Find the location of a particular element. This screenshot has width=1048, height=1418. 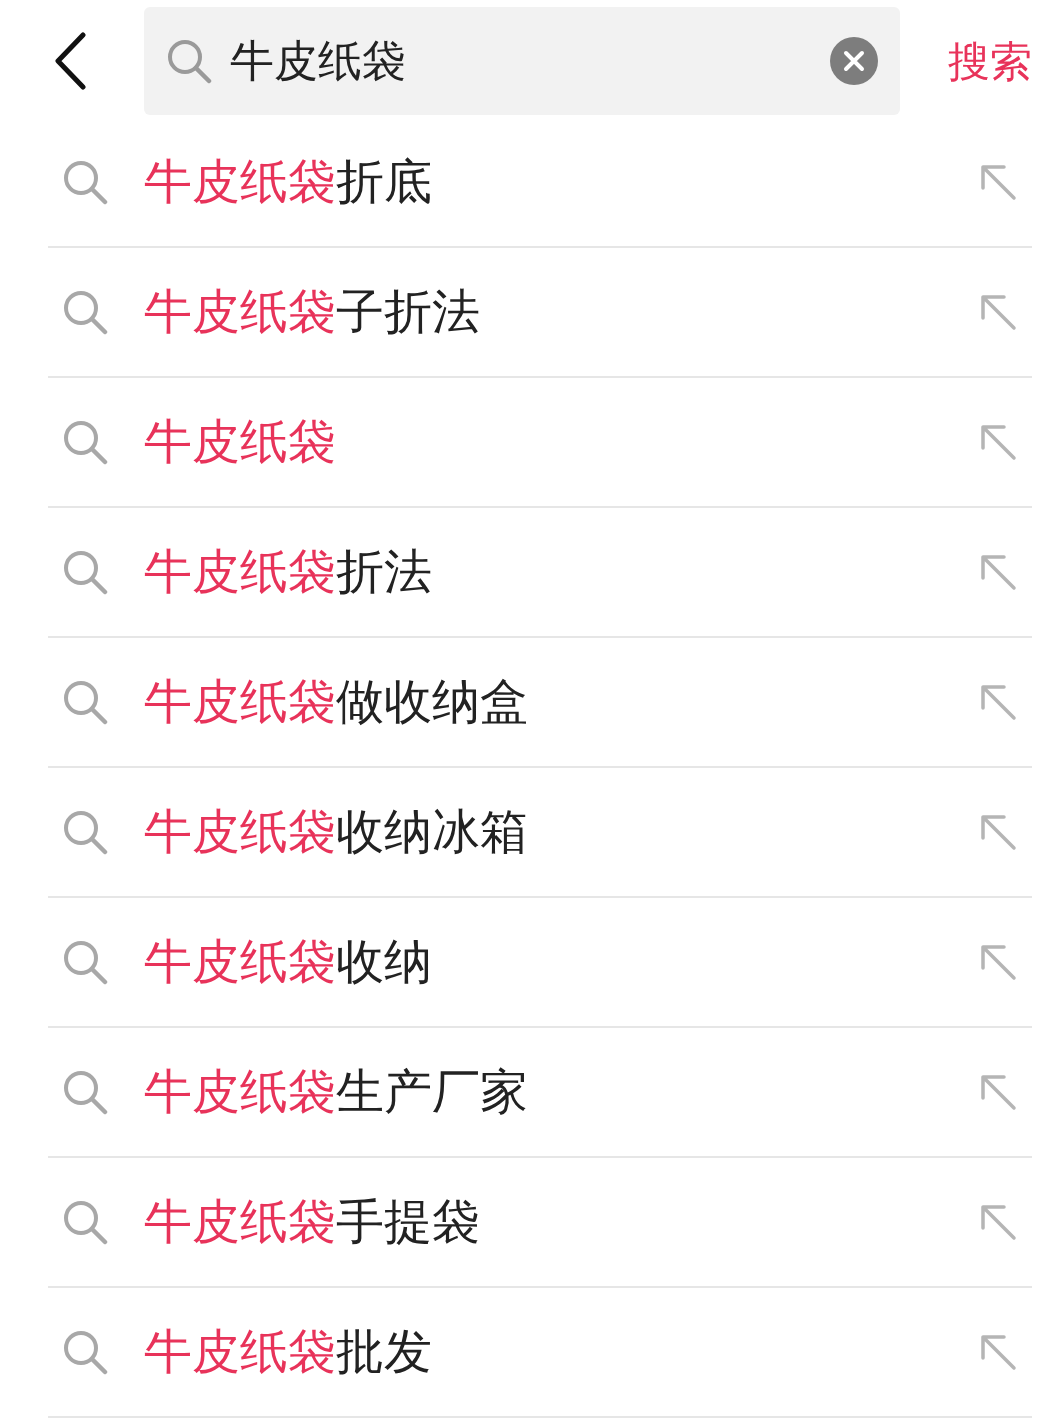

suggestion-item: 牛皮纸袋收纳冰箱 is located at coordinates (540, 833).